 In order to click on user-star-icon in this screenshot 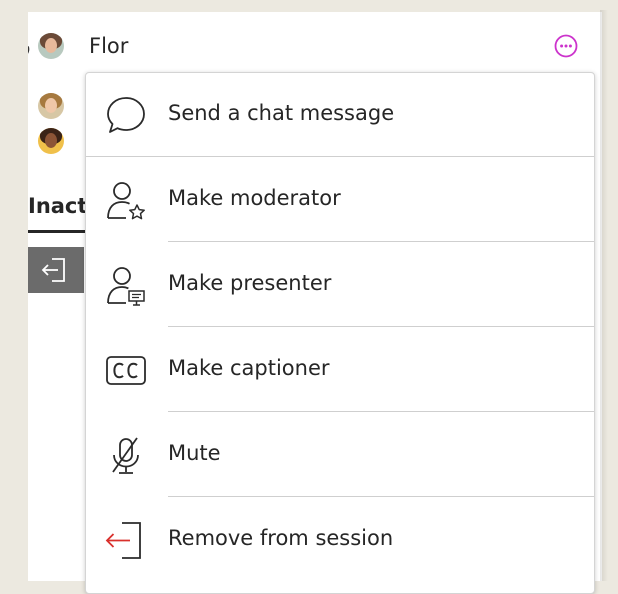, I will do `click(126, 201)`.